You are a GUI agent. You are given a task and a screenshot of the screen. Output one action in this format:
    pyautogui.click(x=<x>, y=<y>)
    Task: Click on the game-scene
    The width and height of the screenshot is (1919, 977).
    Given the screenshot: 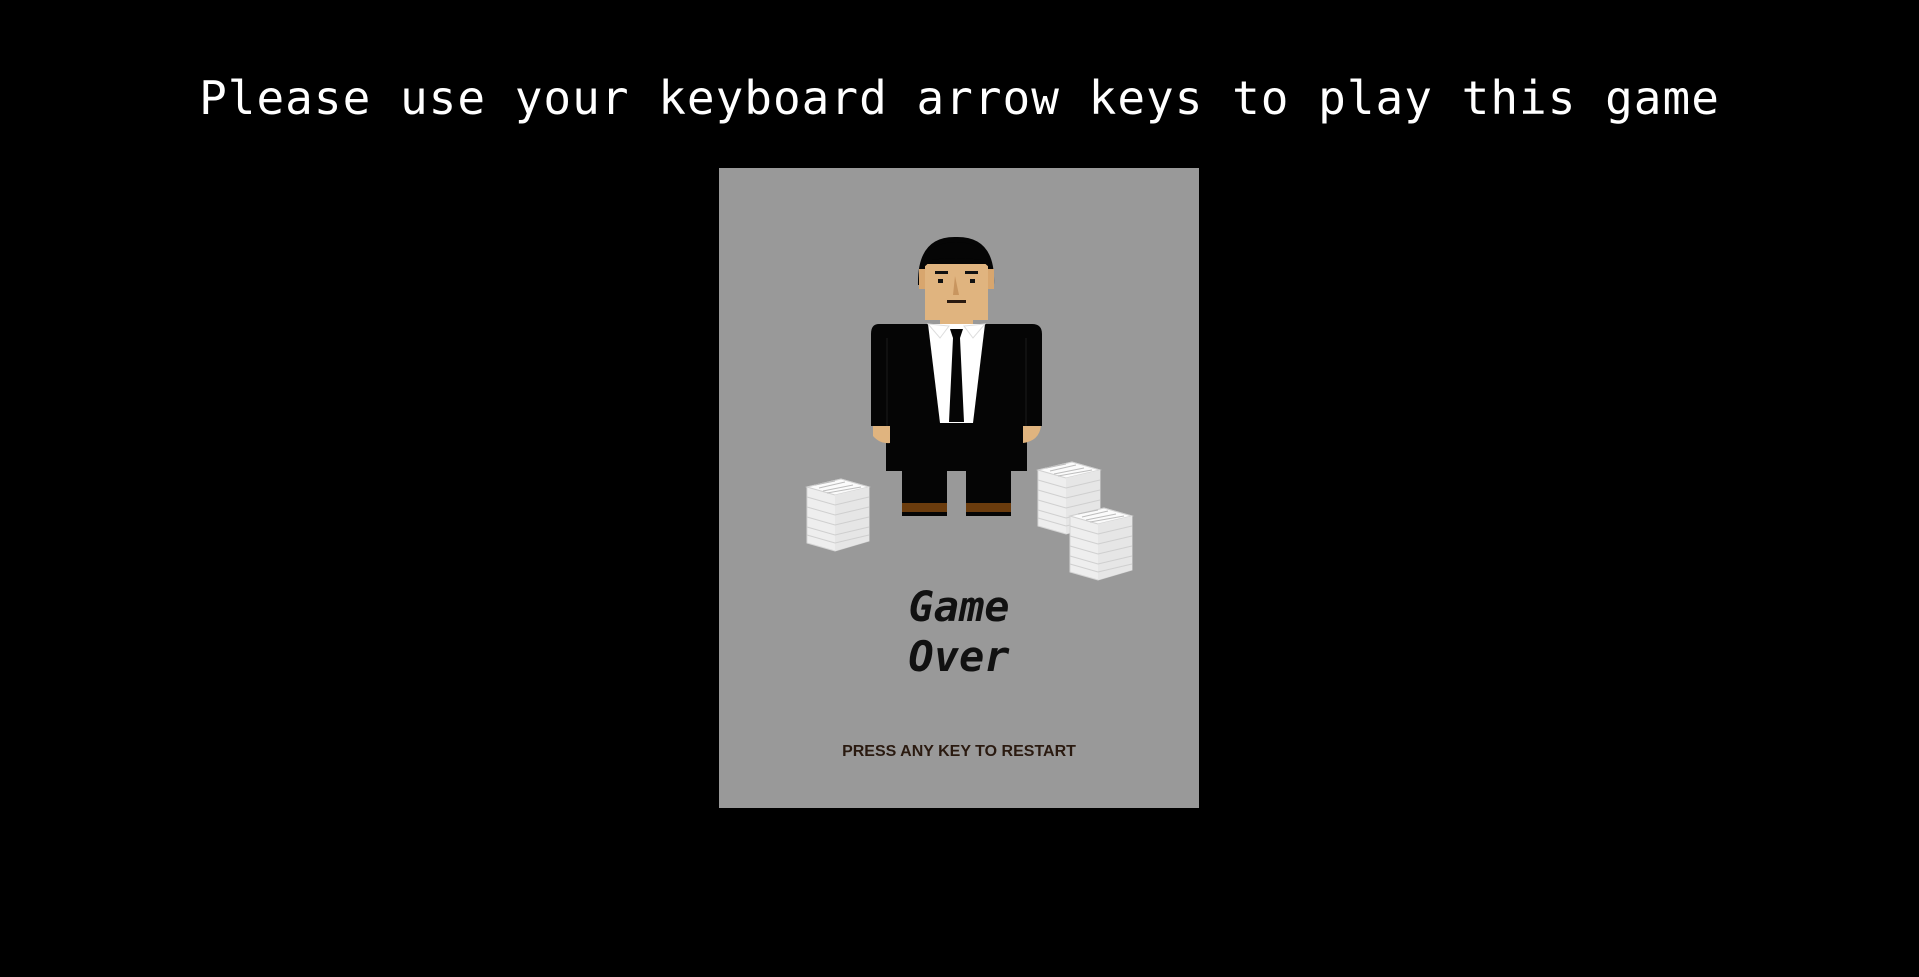 What is the action you would take?
    pyautogui.click(x=969, y=408)
    